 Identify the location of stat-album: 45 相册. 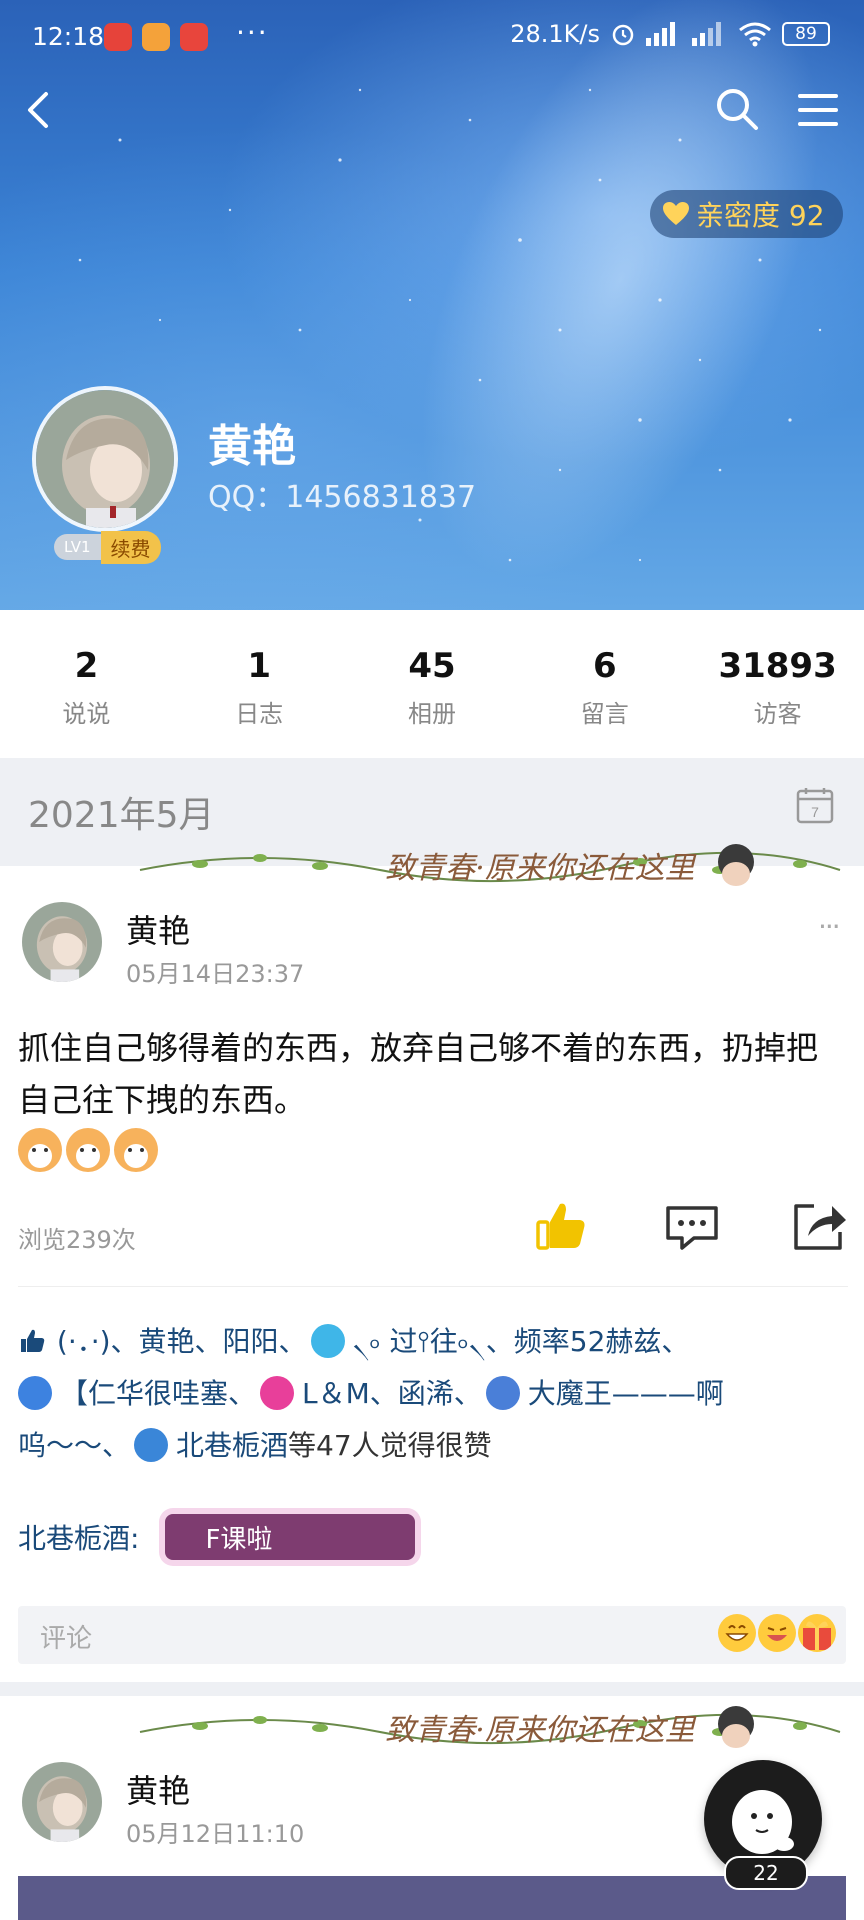
(432, 683).